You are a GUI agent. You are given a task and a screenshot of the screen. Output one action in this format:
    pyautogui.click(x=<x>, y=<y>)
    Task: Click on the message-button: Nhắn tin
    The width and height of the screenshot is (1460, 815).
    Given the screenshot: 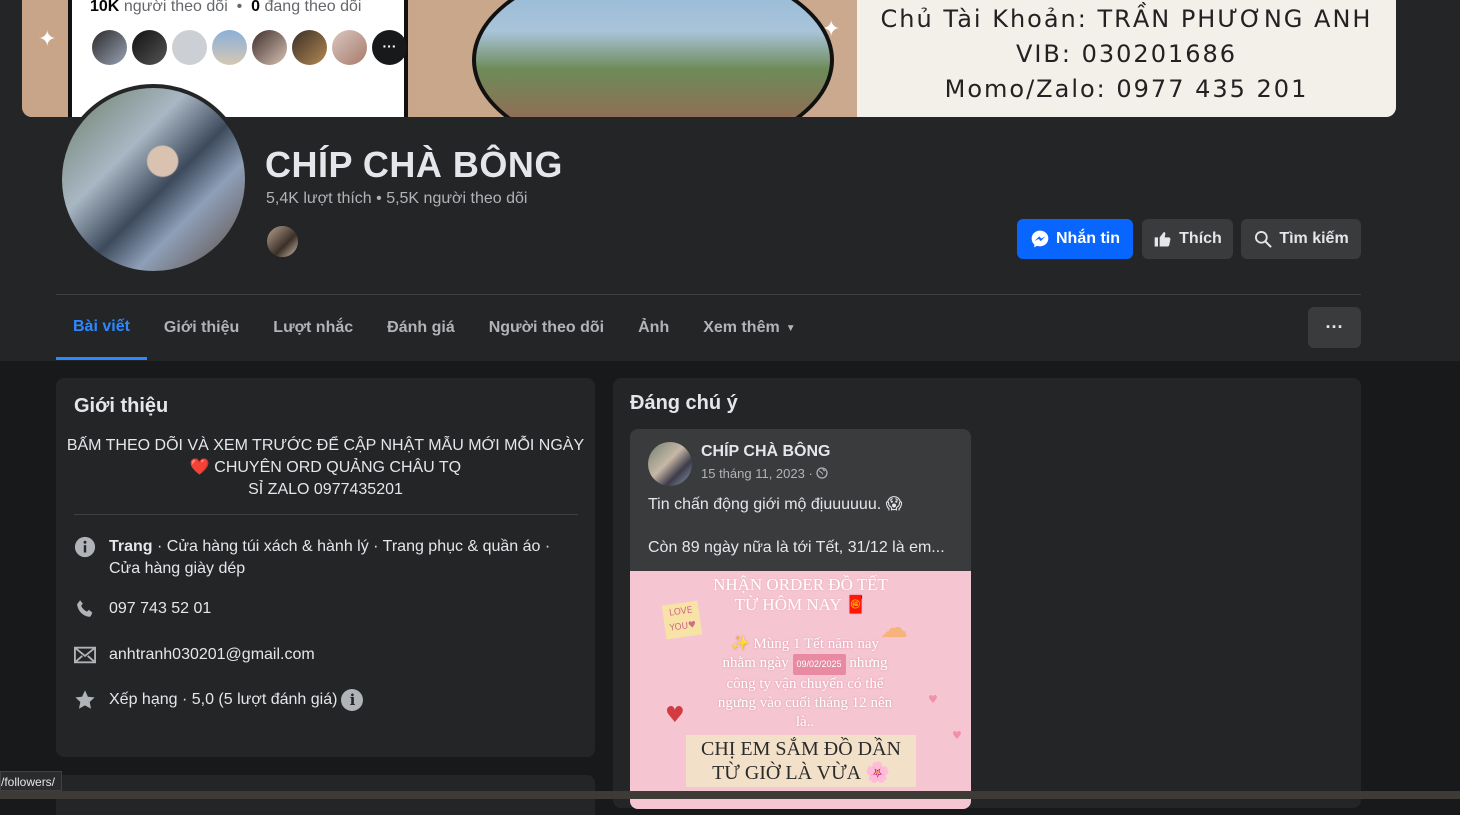 What is the action you would take?
    pyautogui.click(x=1075, y=239)
    